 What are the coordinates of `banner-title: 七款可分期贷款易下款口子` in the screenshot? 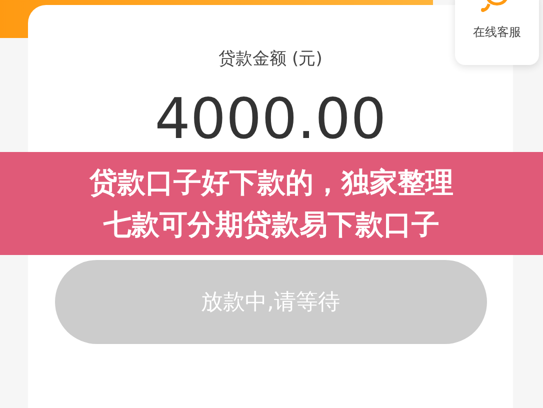 It's located at (272, 224).